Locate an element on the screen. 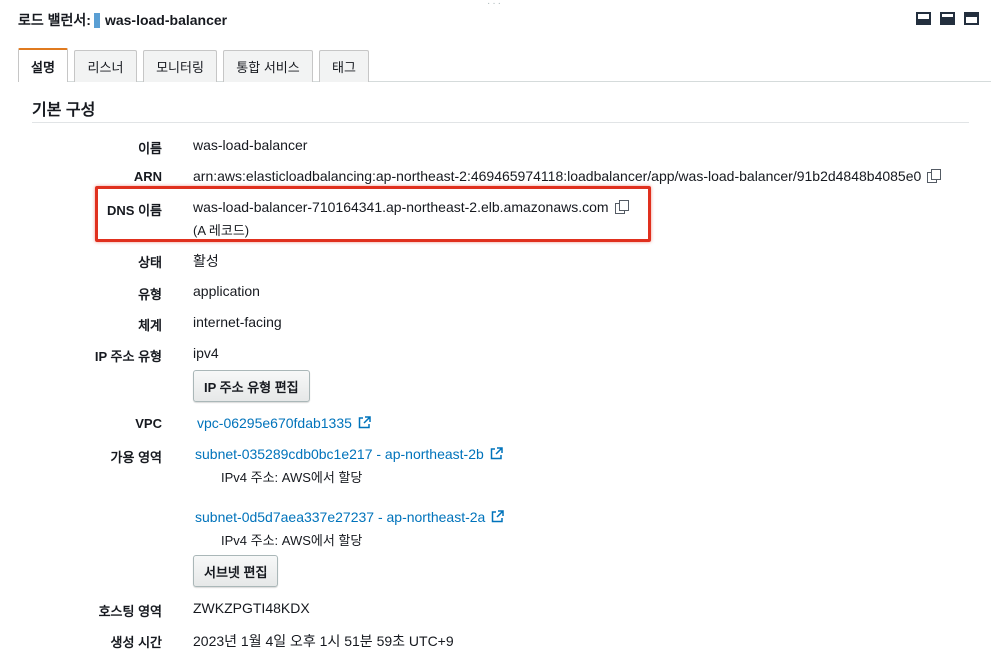 The height and width of the screenshot is (668, 991). layout-split-icon is located at coordinates (947, 18).